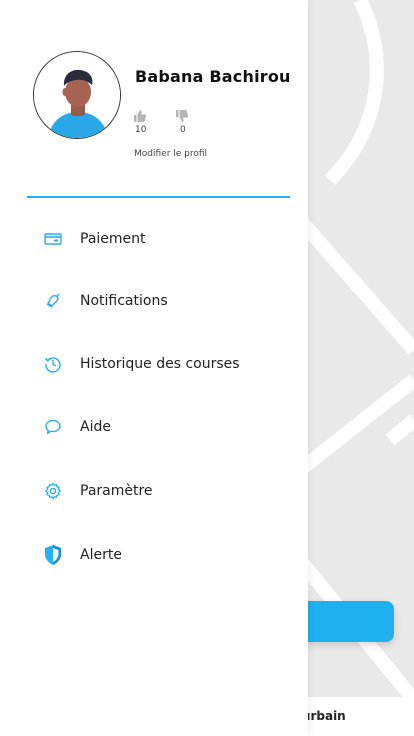 This screenshot has height=736, width=414. I want to click on menu-item-paiement: Paiement, so click(154, 239).